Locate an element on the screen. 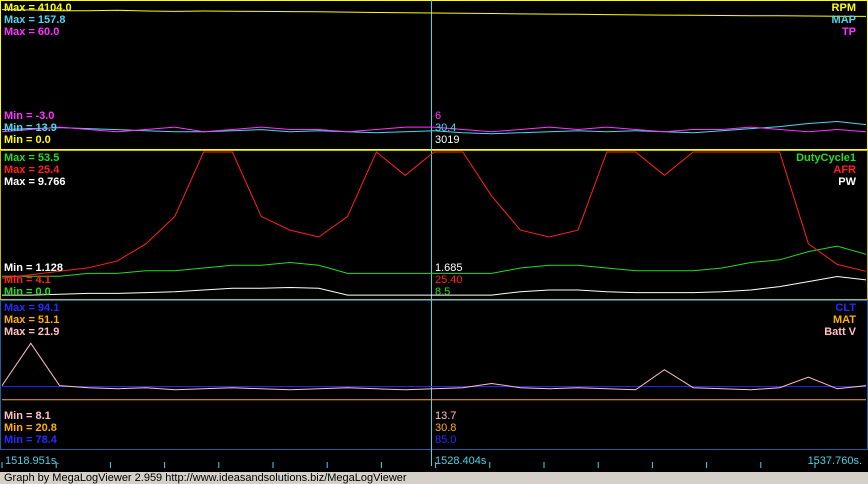 Image resolution: width=868 pixels, height=484 pixels. afr-min-label: Min = 4.1 is located at coordinates (27, 280).